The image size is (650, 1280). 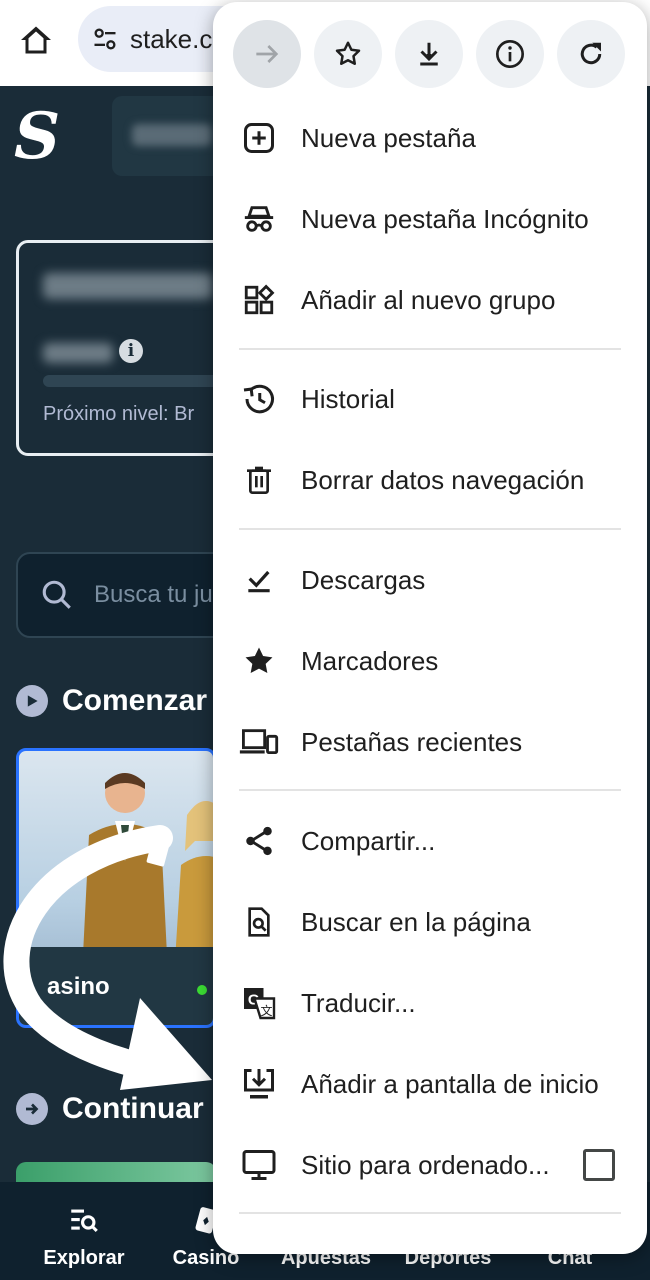 What do you see at coordinates (259, 300) in the screenshot?
I see `tab-group-icon` at bounding box center [259, 300].